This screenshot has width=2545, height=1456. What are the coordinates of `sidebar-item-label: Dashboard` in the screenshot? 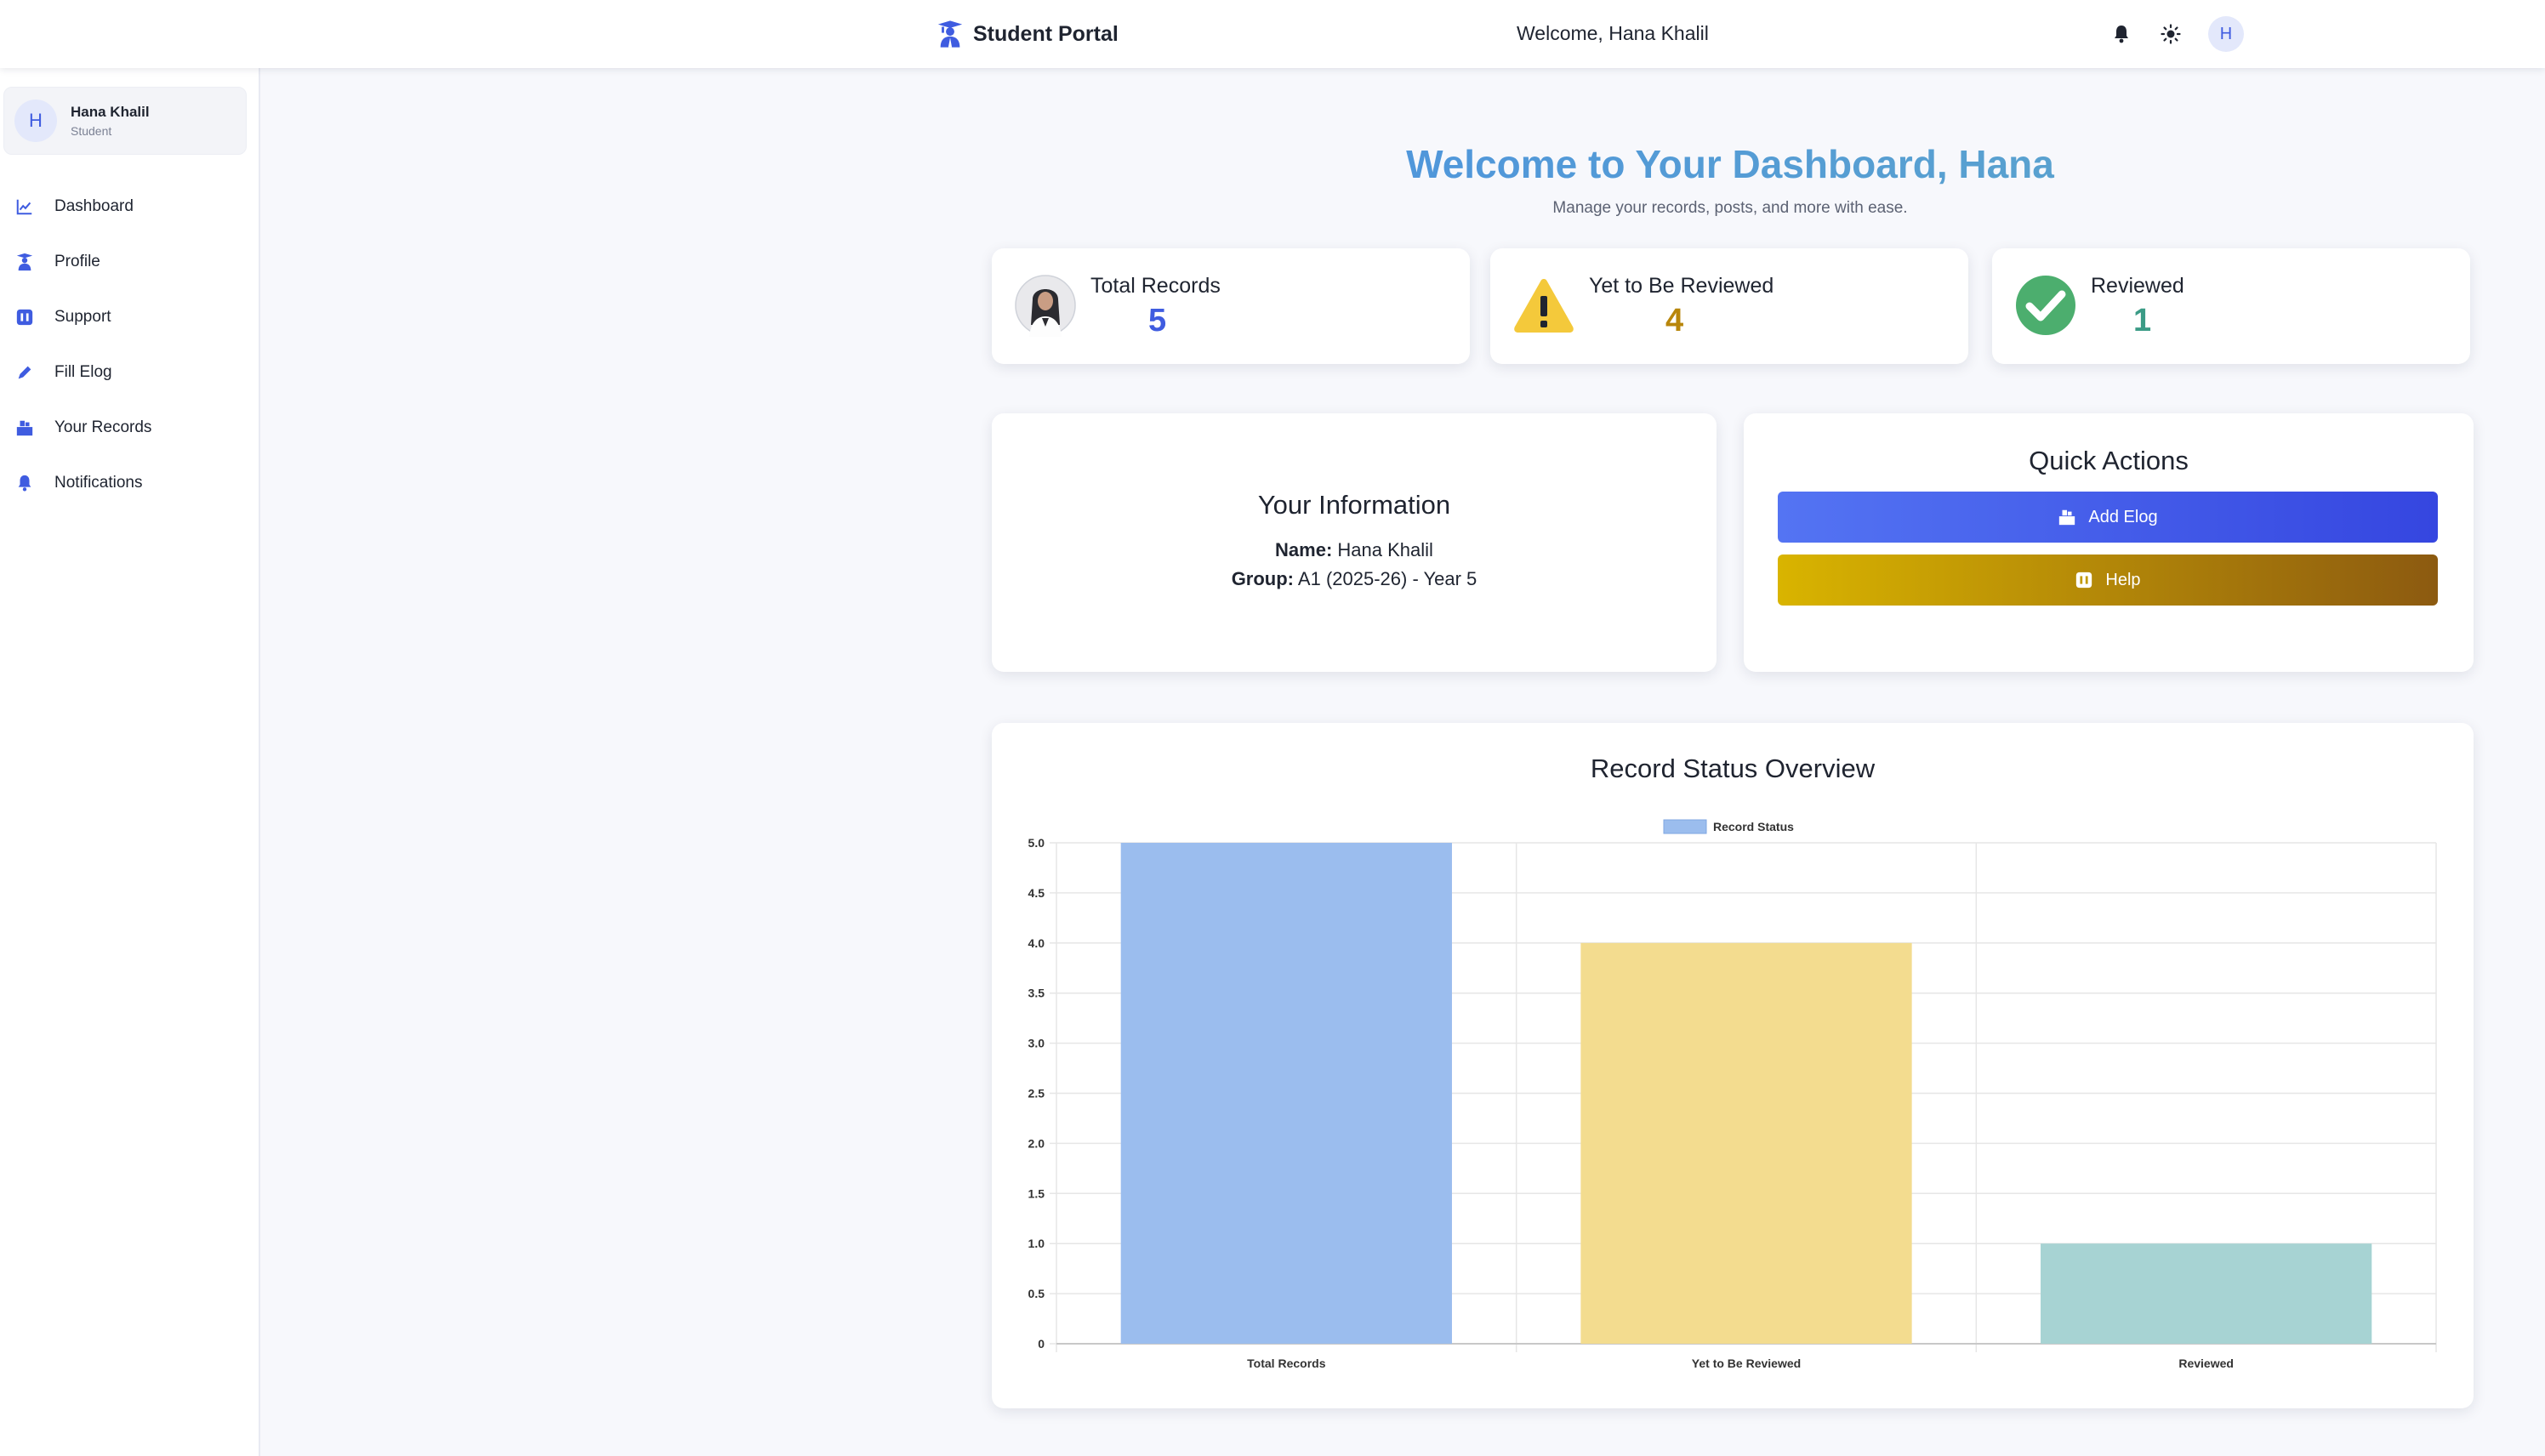 It's located at (94, 205).